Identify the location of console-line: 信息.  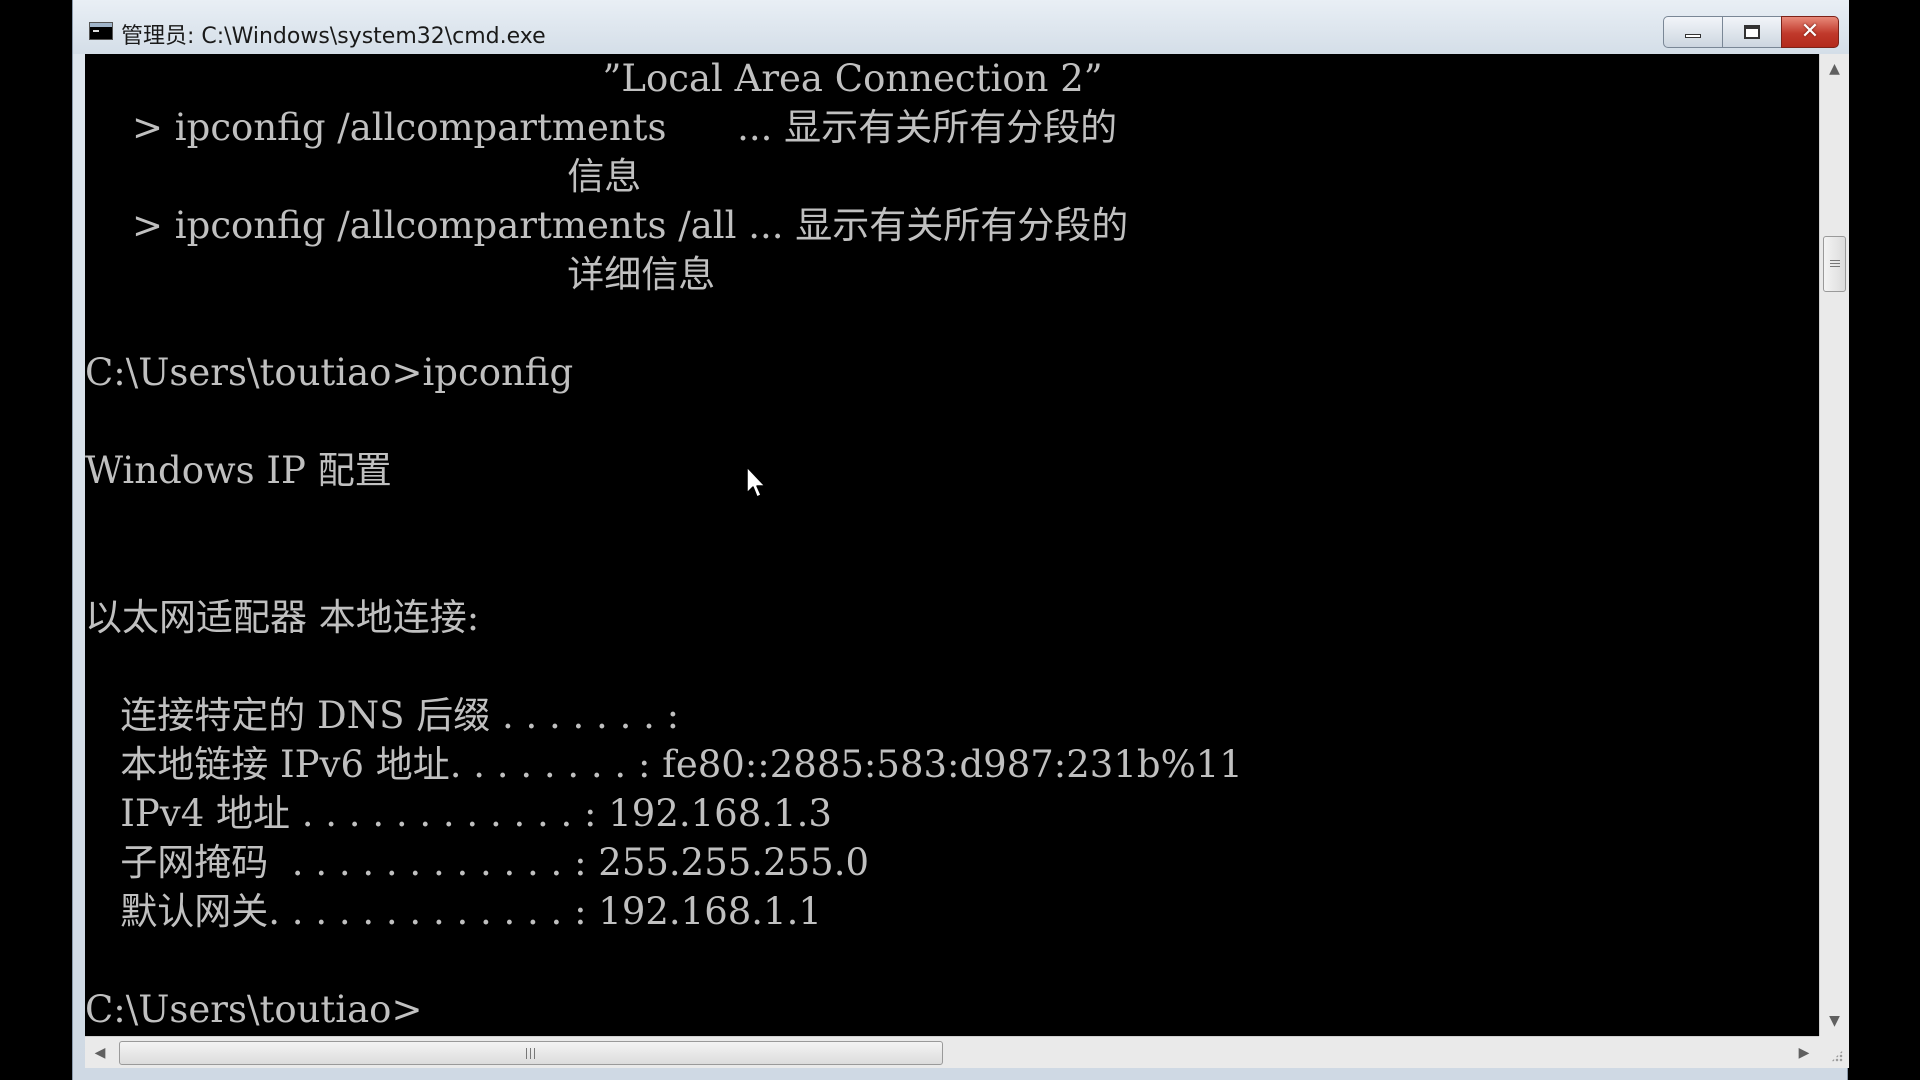
(363, 176).